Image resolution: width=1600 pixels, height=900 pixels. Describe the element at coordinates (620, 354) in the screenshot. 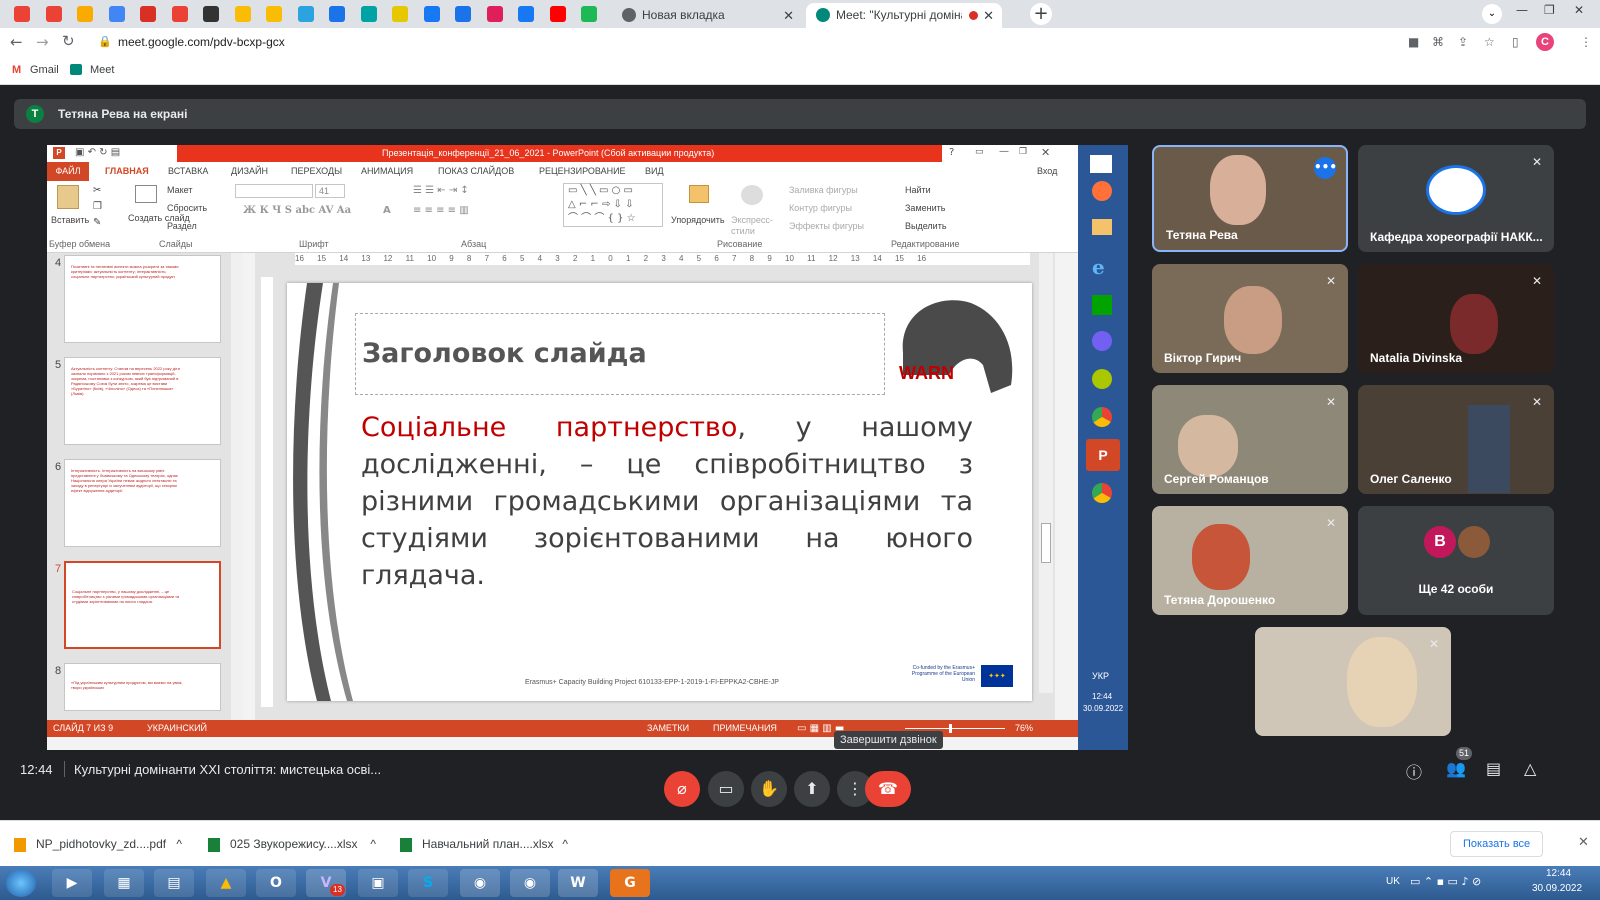

I see `slide-title-placeholder: Заголовок слайда` at that location.